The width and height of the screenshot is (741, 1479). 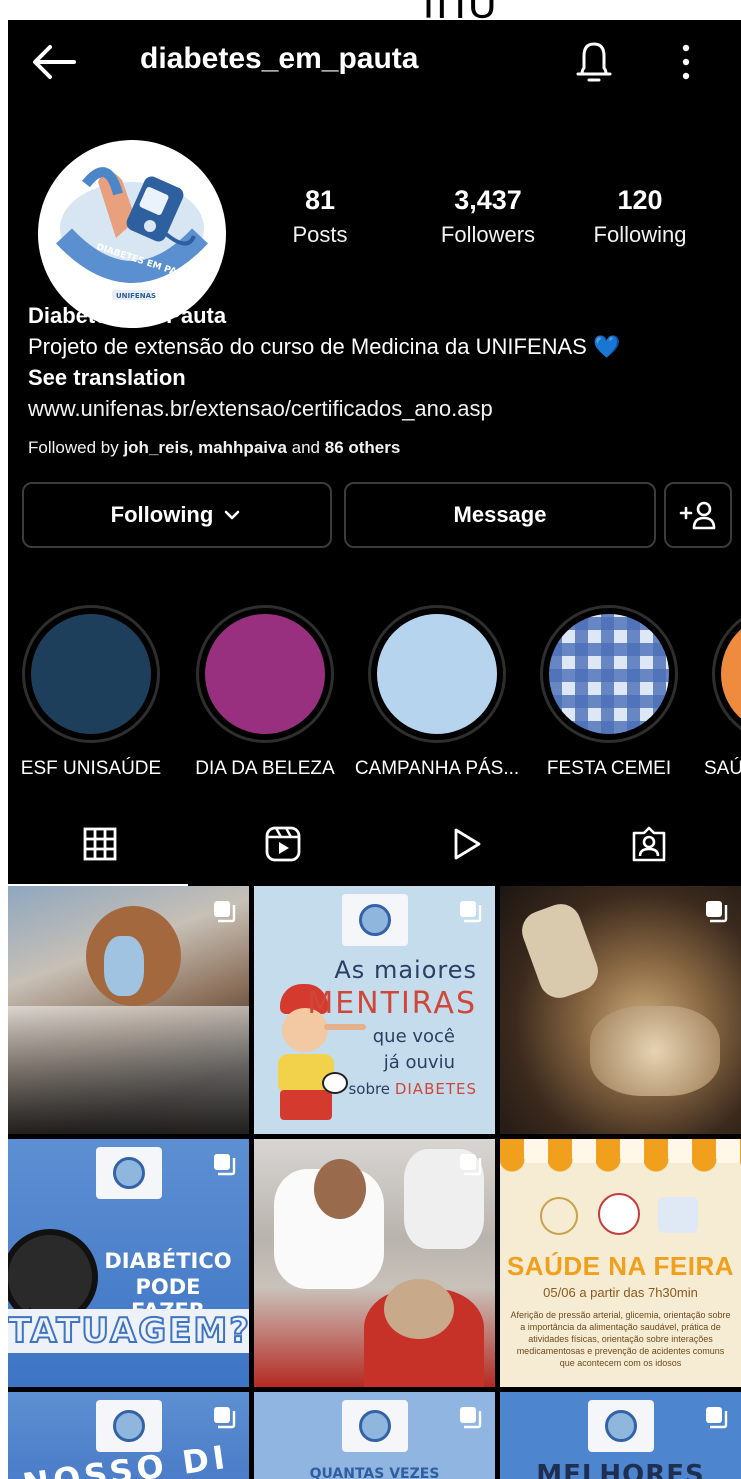 What do you see at coordinates (320, 200) in the screenshot?
I see `posts-count-value: 81` at bounding box center [320, 200].